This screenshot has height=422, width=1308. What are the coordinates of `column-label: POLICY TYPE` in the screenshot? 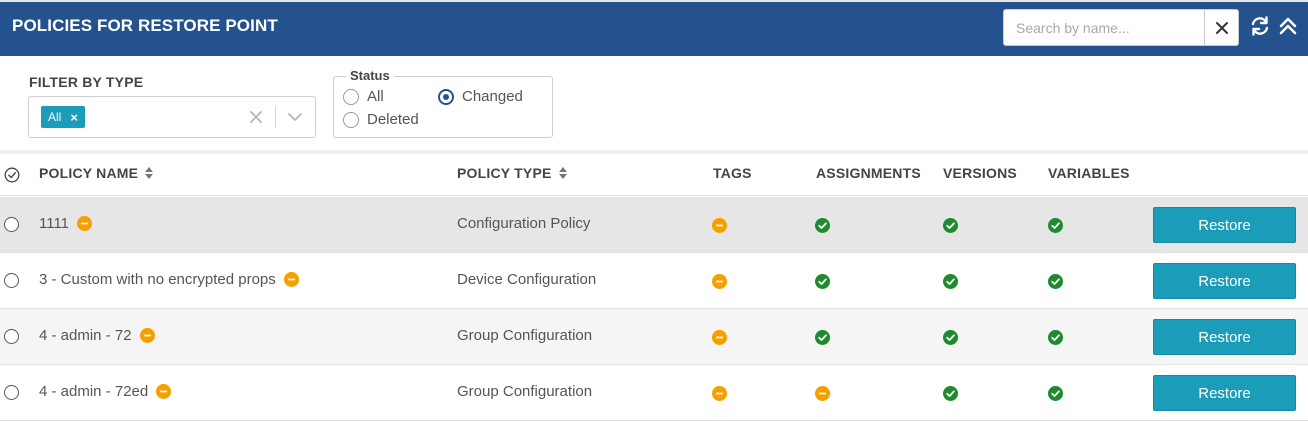 It's located at (504, 173).